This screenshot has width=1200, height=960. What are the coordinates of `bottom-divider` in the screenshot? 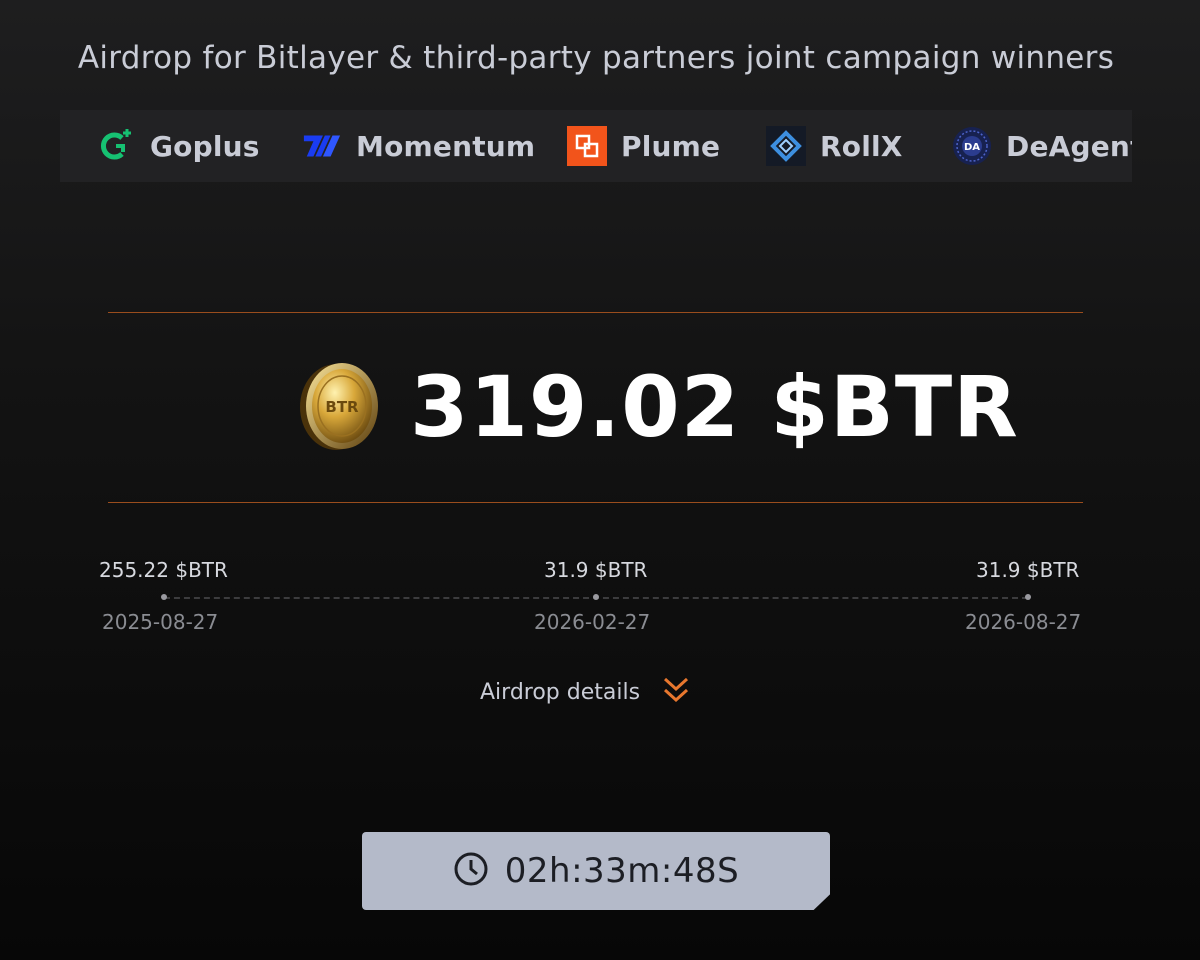 It's located at (595, 502).